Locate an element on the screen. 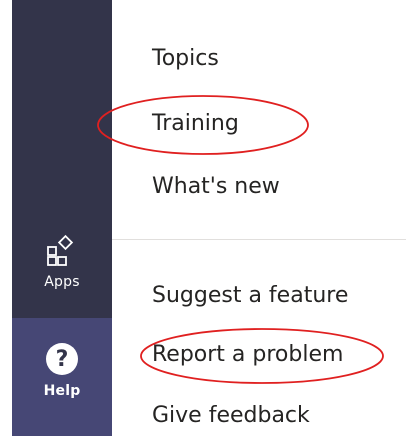 This screenshot has width=406, height=436. menu-item-training: Training is located at coordinates (195, 124).